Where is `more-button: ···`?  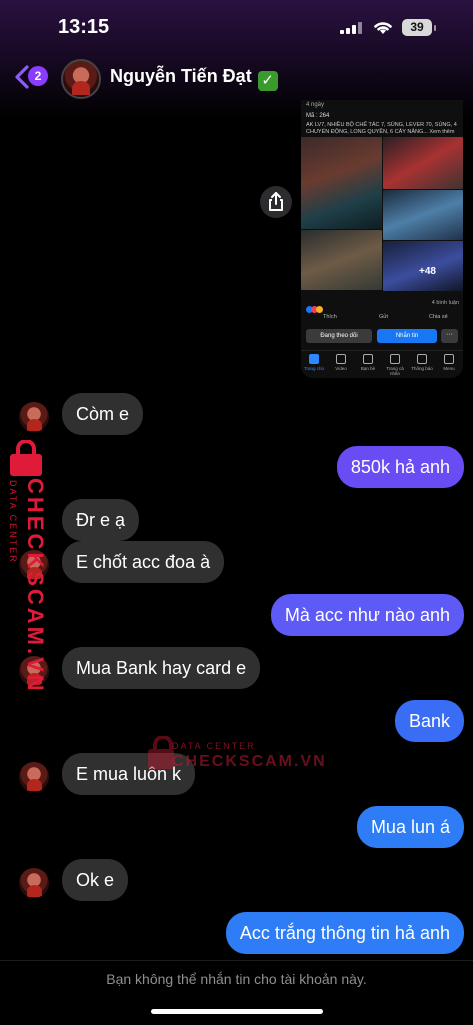 more-button: ··· is located at coordinates (449, 336).